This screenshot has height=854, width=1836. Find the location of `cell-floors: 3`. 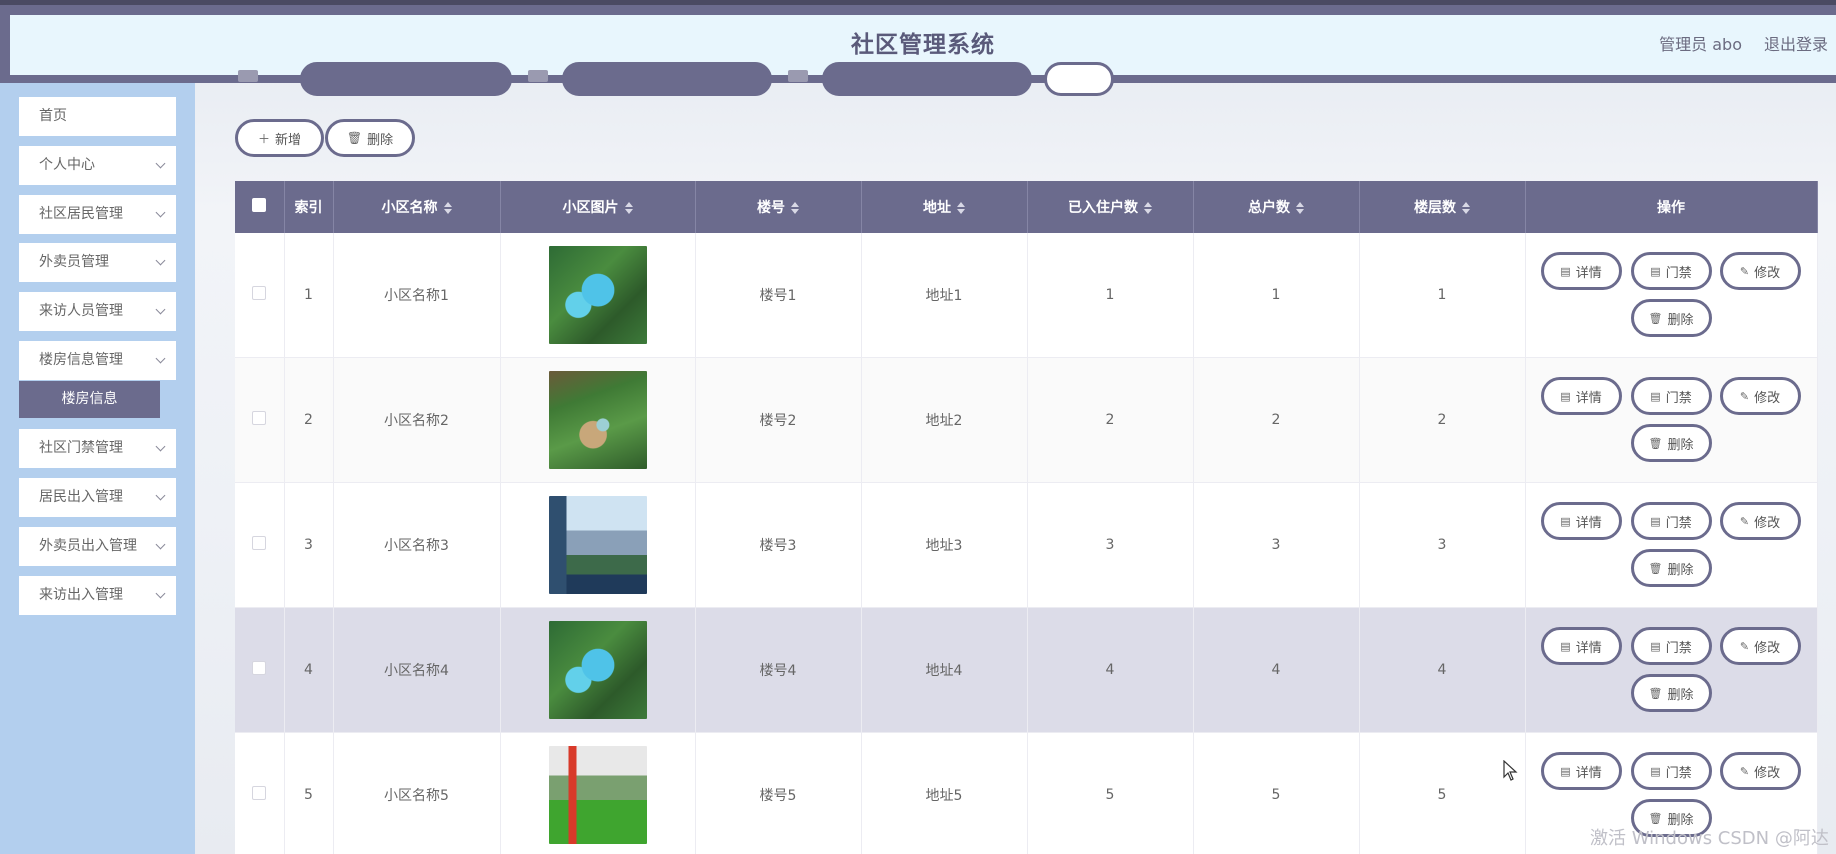

cell-floors: 3 is located at coordinates (1442, 545).